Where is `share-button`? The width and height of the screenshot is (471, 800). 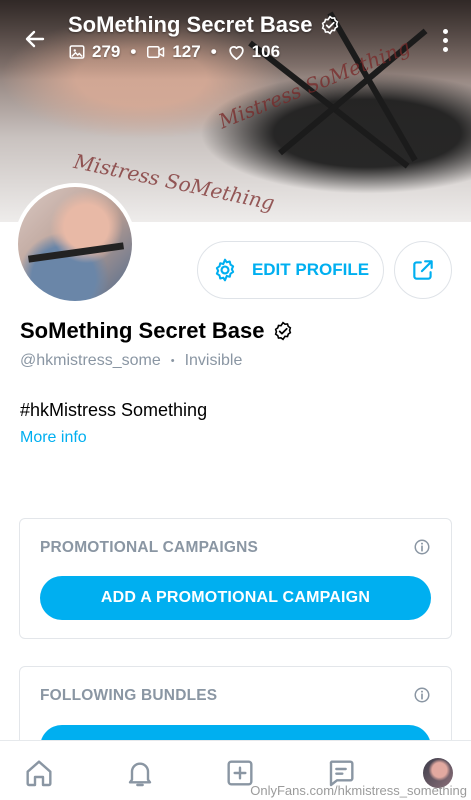 share-button is located at coordinates (423, 270).